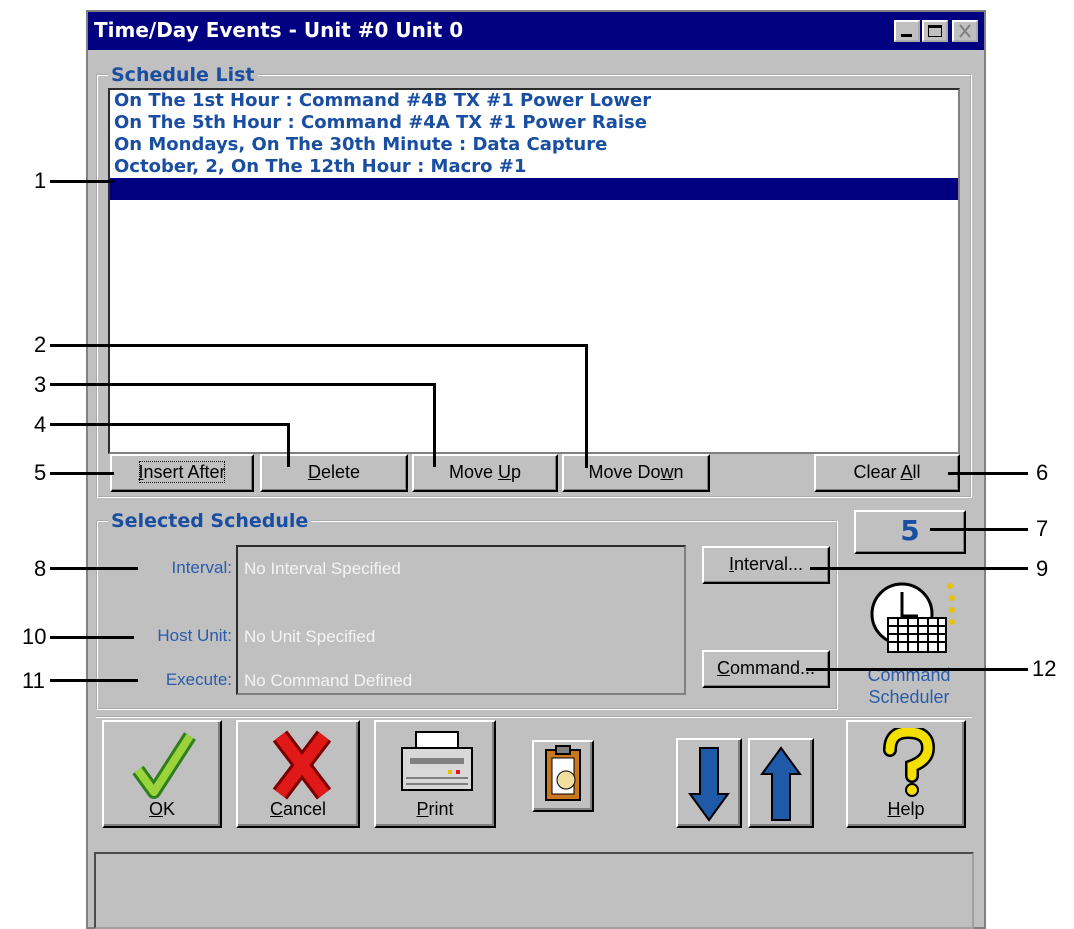 The width and height of the screenshot is (1074, 929). Describe the element at coordinates (170, 424) in the screenshot. I see `callout-line-4a` at that location.